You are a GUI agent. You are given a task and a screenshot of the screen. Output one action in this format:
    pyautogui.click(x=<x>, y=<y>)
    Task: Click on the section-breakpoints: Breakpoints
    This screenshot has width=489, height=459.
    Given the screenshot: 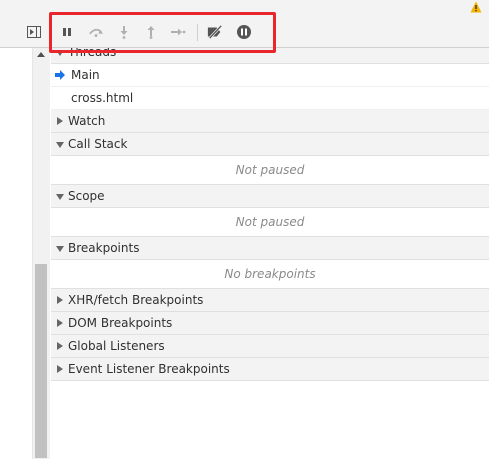 What is the action you would take?
    pyautogui.click(x=270, y=248)
    